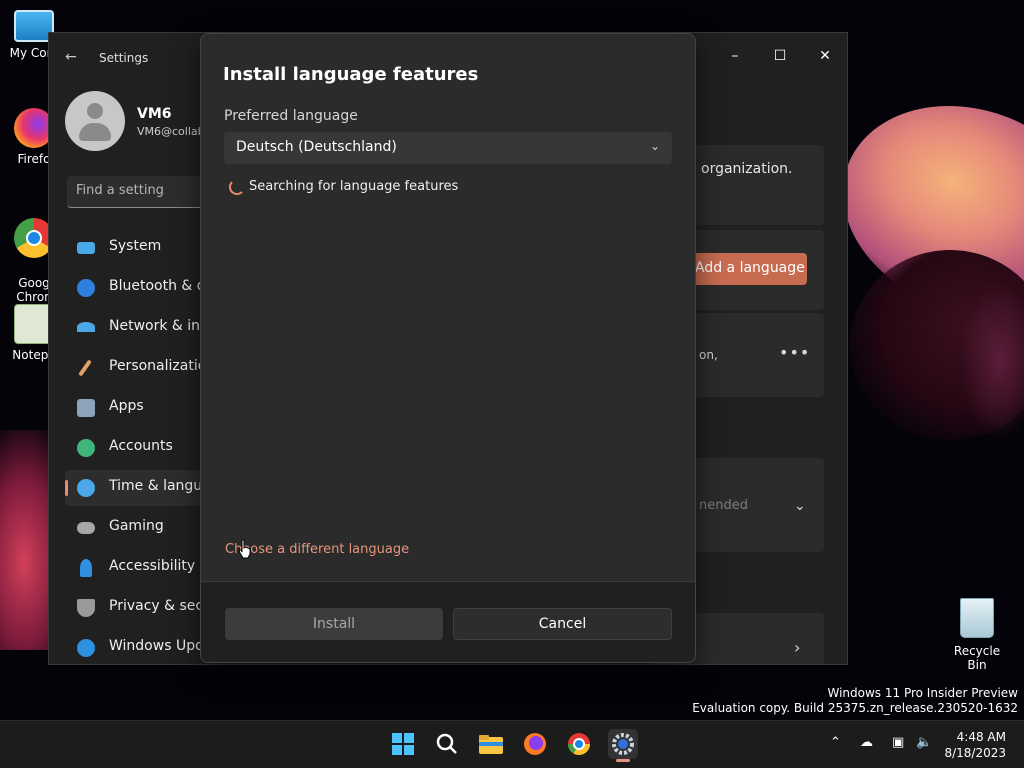 The width and height of the screenshot is (1024, 768). Describe the element at coordinates (334, 624) in the screenshot. I see `install-button: Install` at that location.